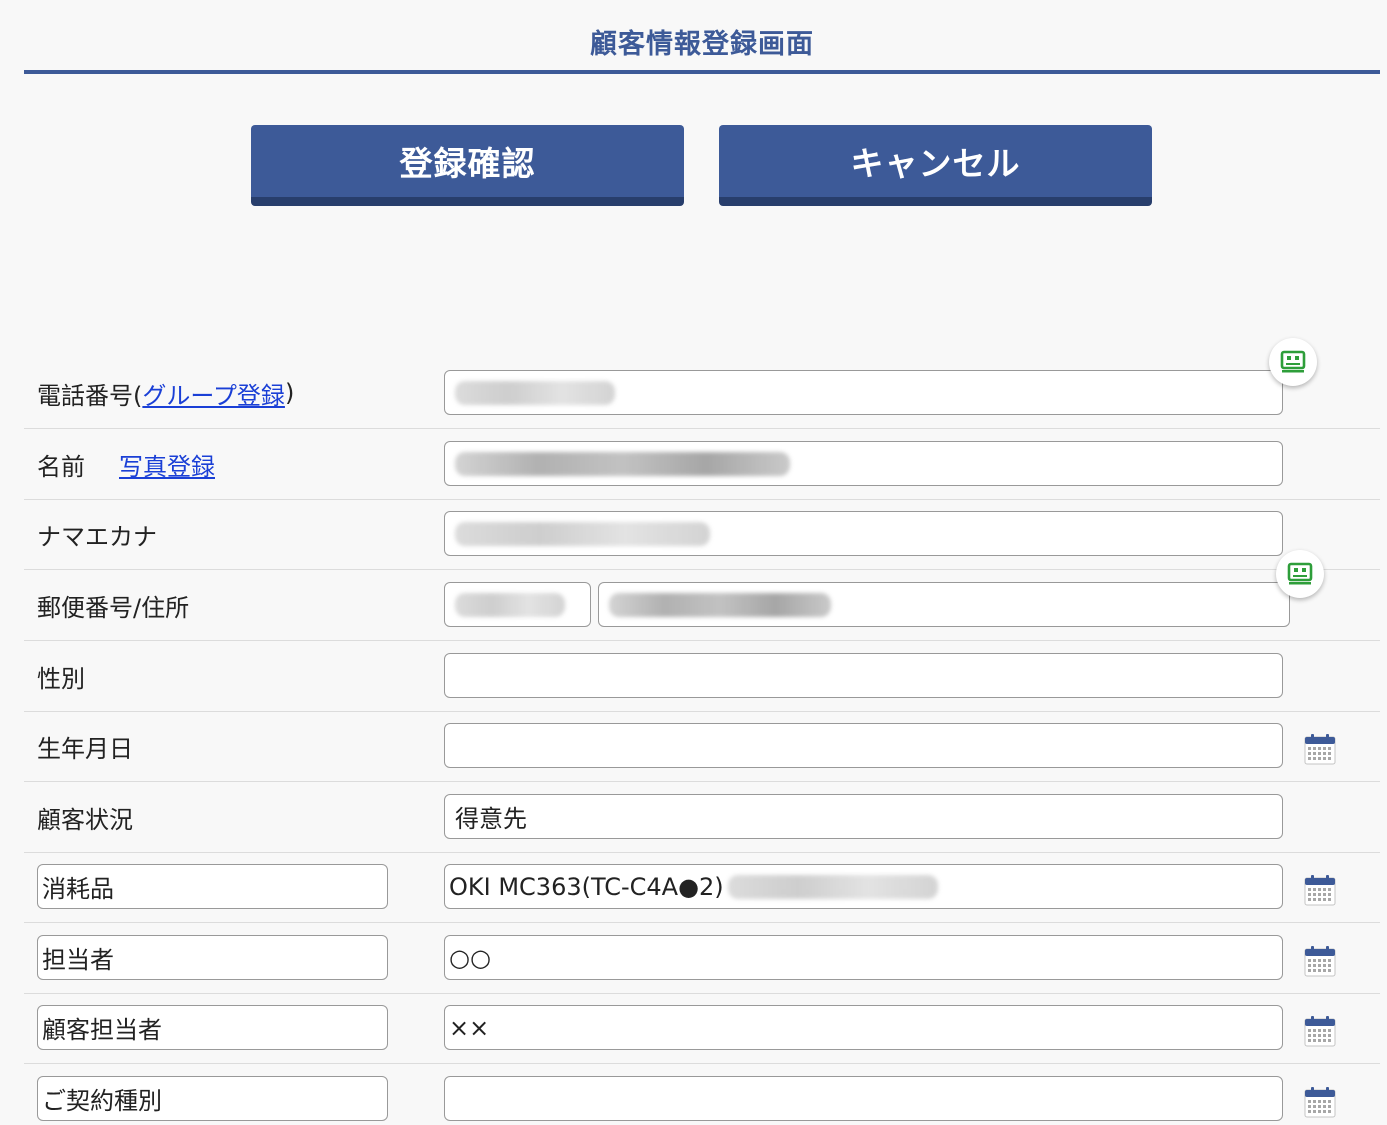 The height and width of the screenshot is (1125, 1387). I want to click on custom-field-row: 担当者 ○○, so click(702, 958).